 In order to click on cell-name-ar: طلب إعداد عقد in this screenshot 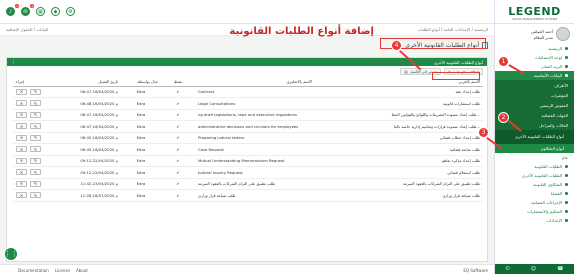, I will do `click(399, 92)`.